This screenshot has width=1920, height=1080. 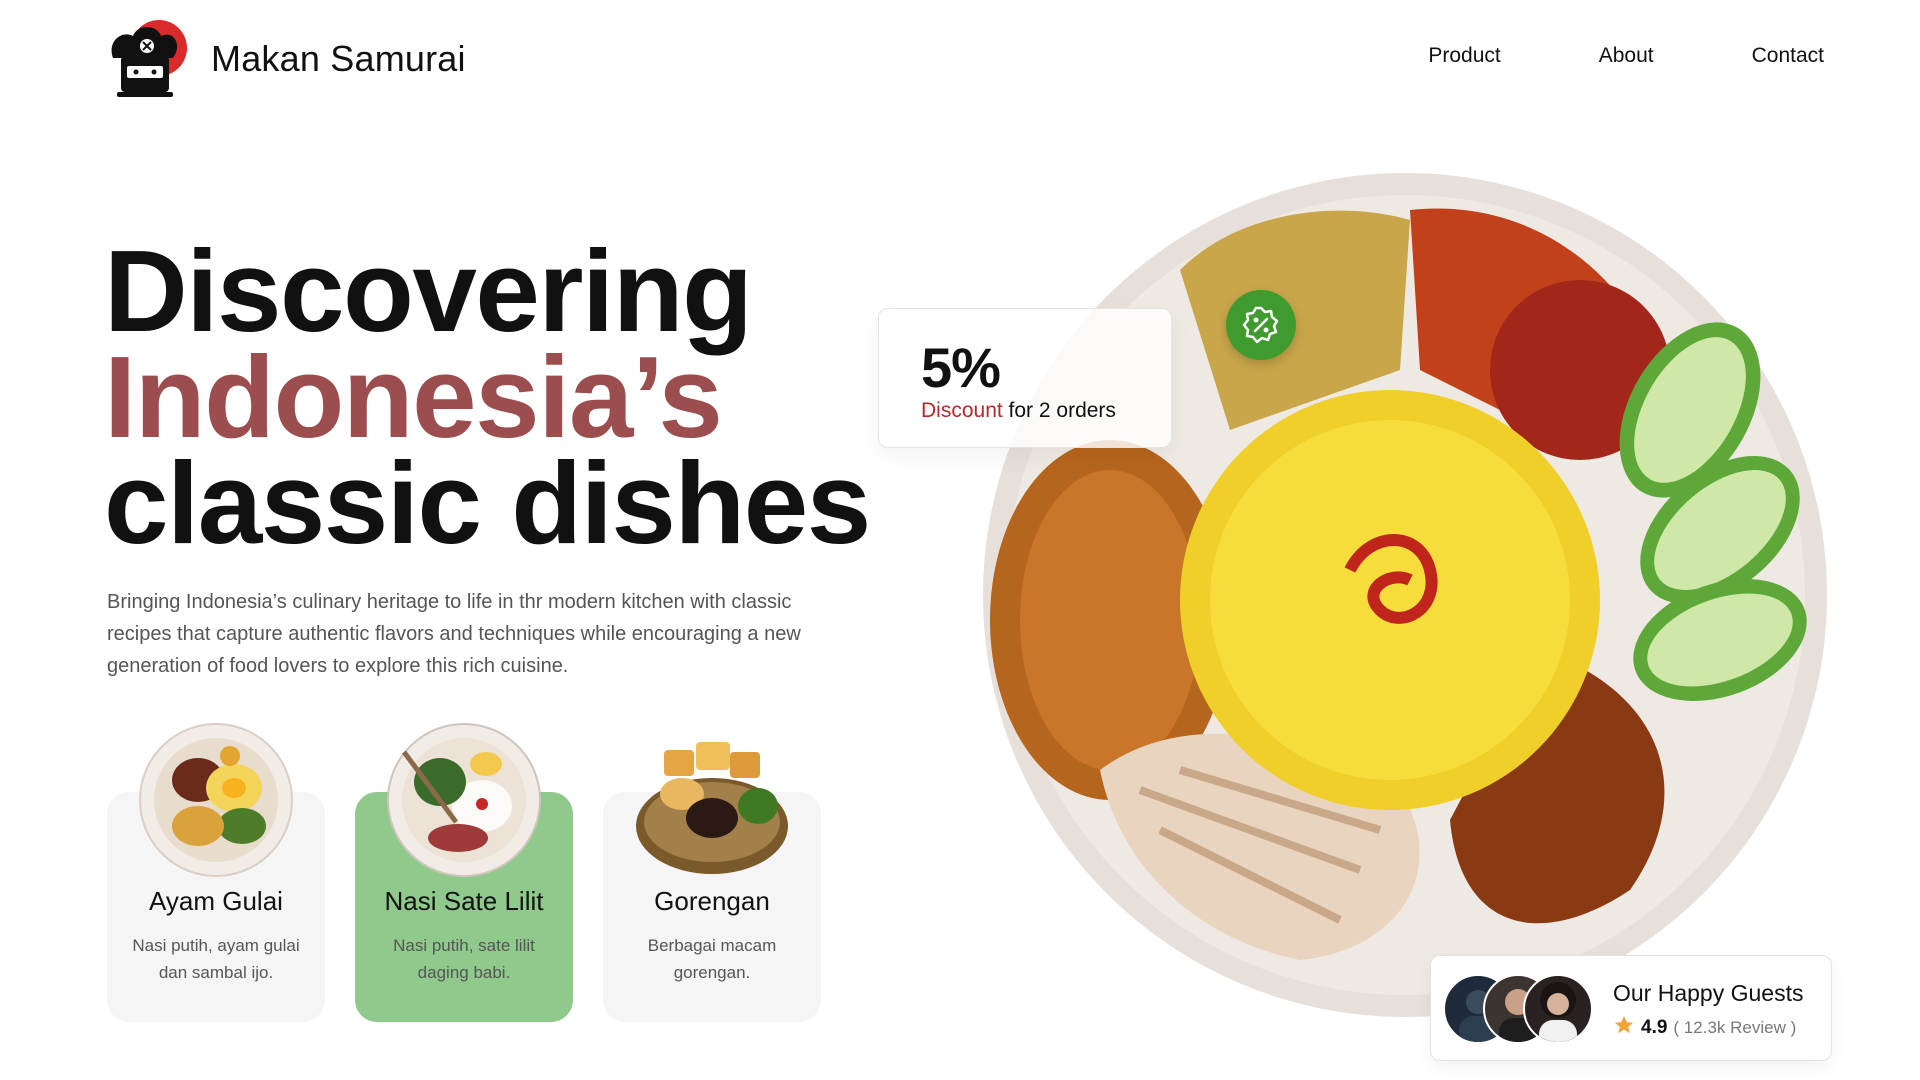 What do you see at coordinates (1025, 378) in the screenshot?
I see `discount-card: 5% Discount for 2 orders` at bounding box center [1025, 378].